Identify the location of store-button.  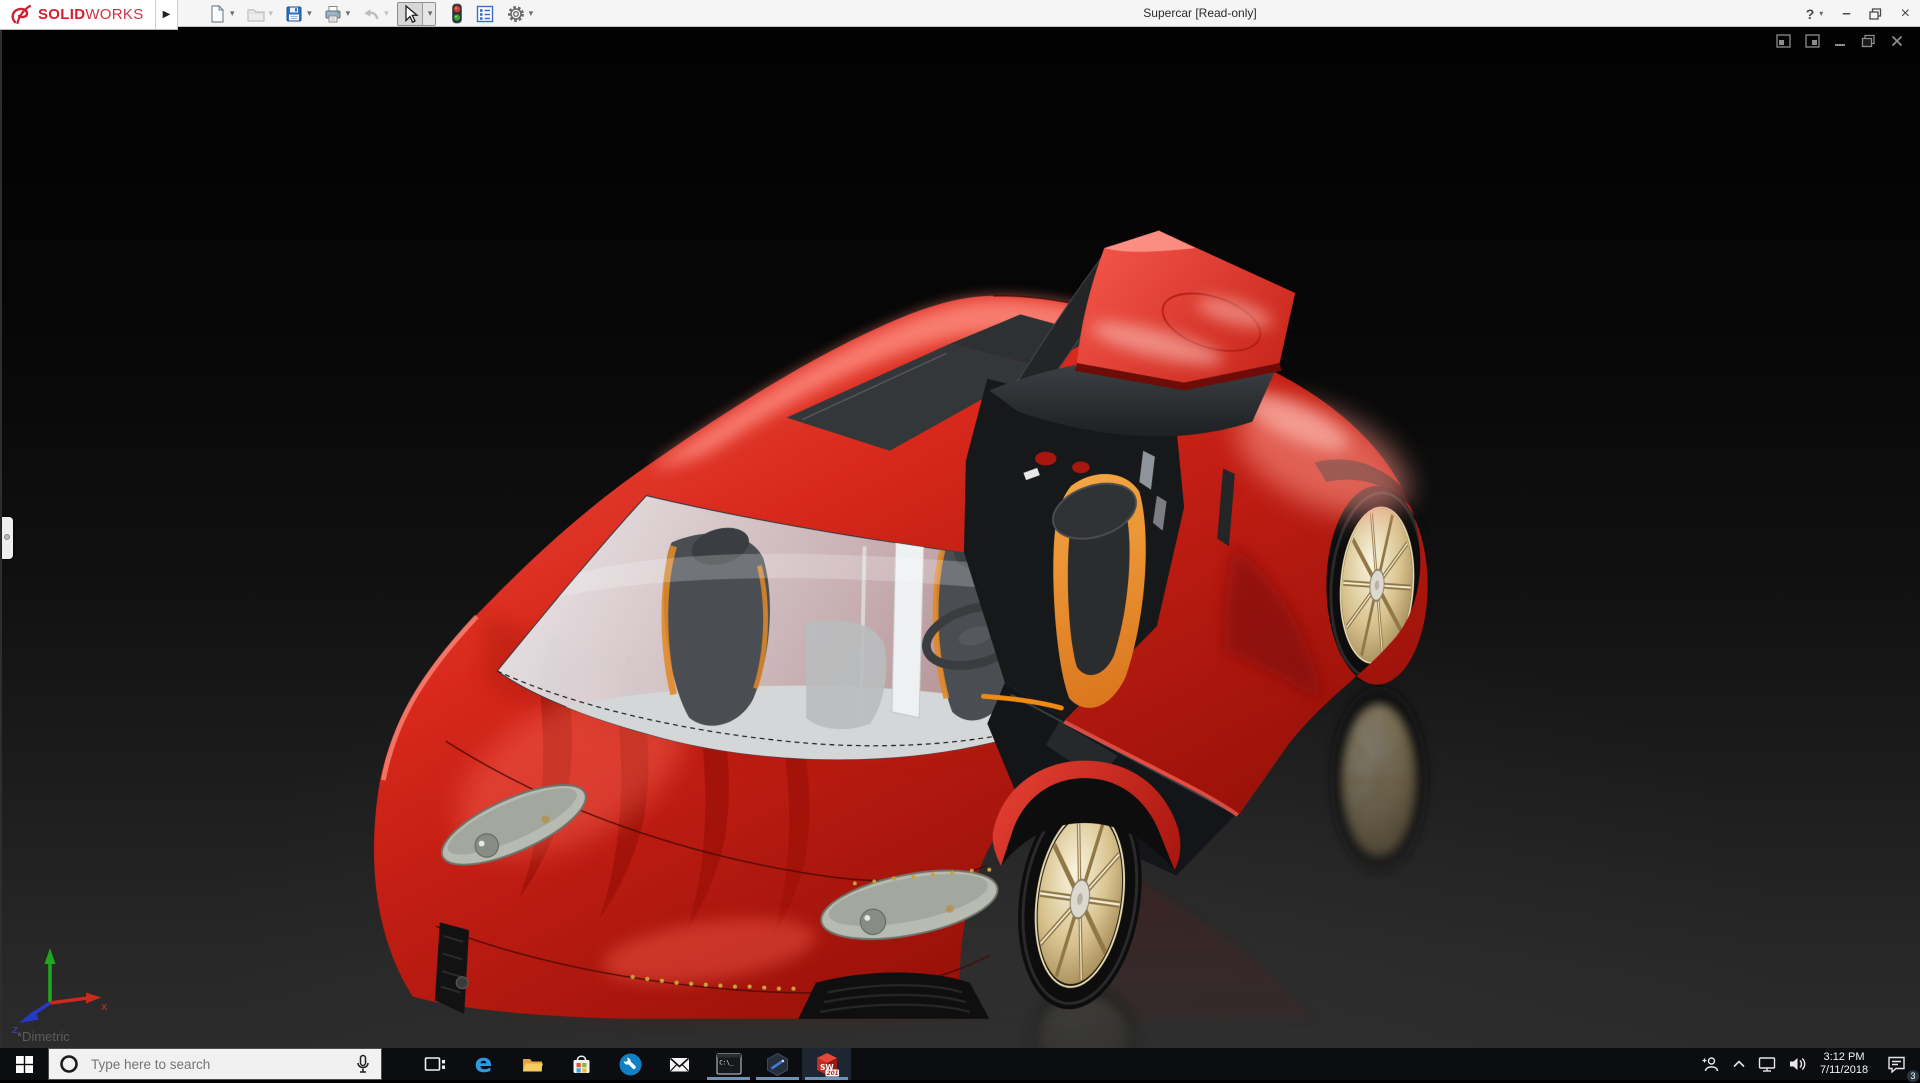
(581, 1064).